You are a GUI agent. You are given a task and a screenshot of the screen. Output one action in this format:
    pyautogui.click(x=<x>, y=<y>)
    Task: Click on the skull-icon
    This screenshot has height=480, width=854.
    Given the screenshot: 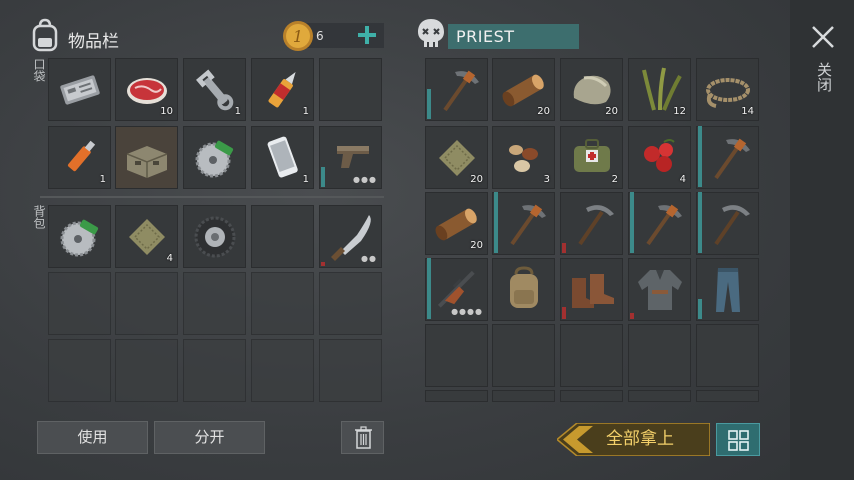 What is the action you would take?
    pyautogui.click(x=431, y=33)
    